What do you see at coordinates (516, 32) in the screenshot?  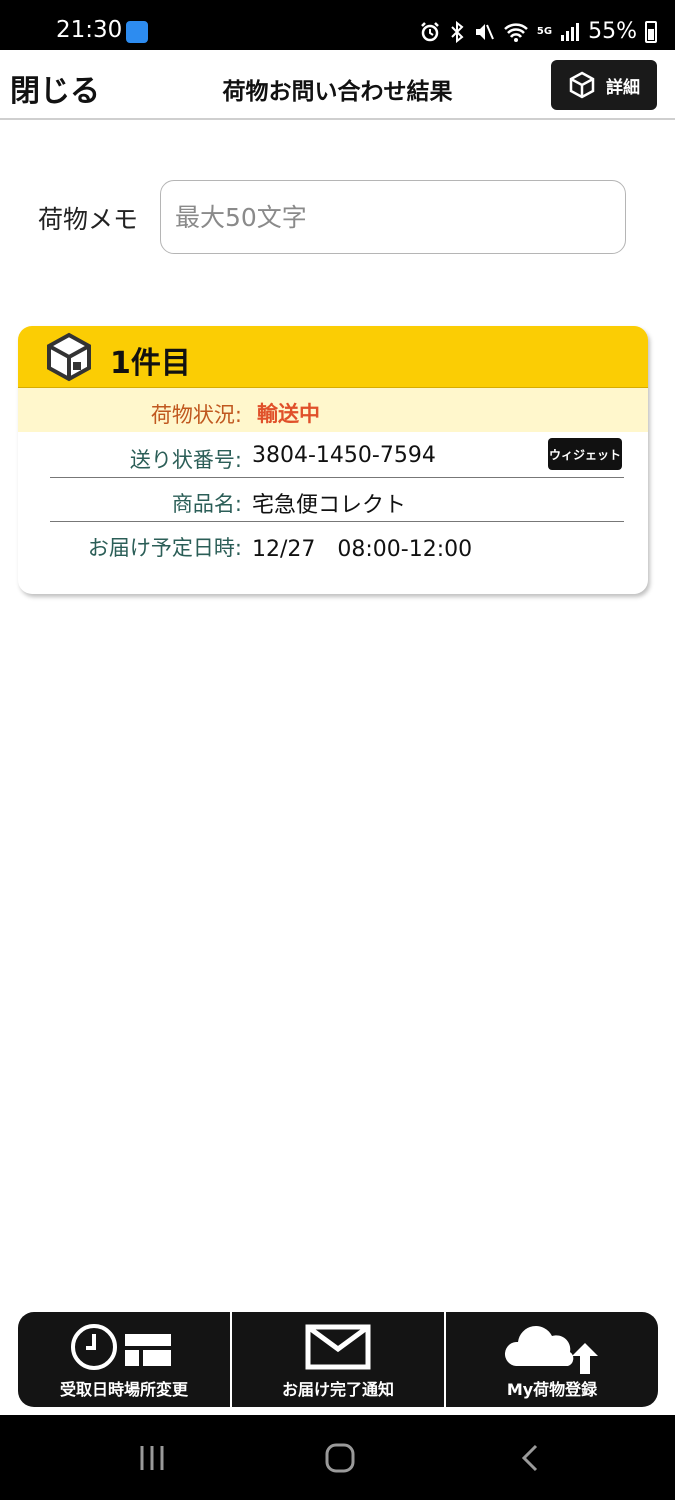 I see `wifi-icon` at bounding box center [516, 32].